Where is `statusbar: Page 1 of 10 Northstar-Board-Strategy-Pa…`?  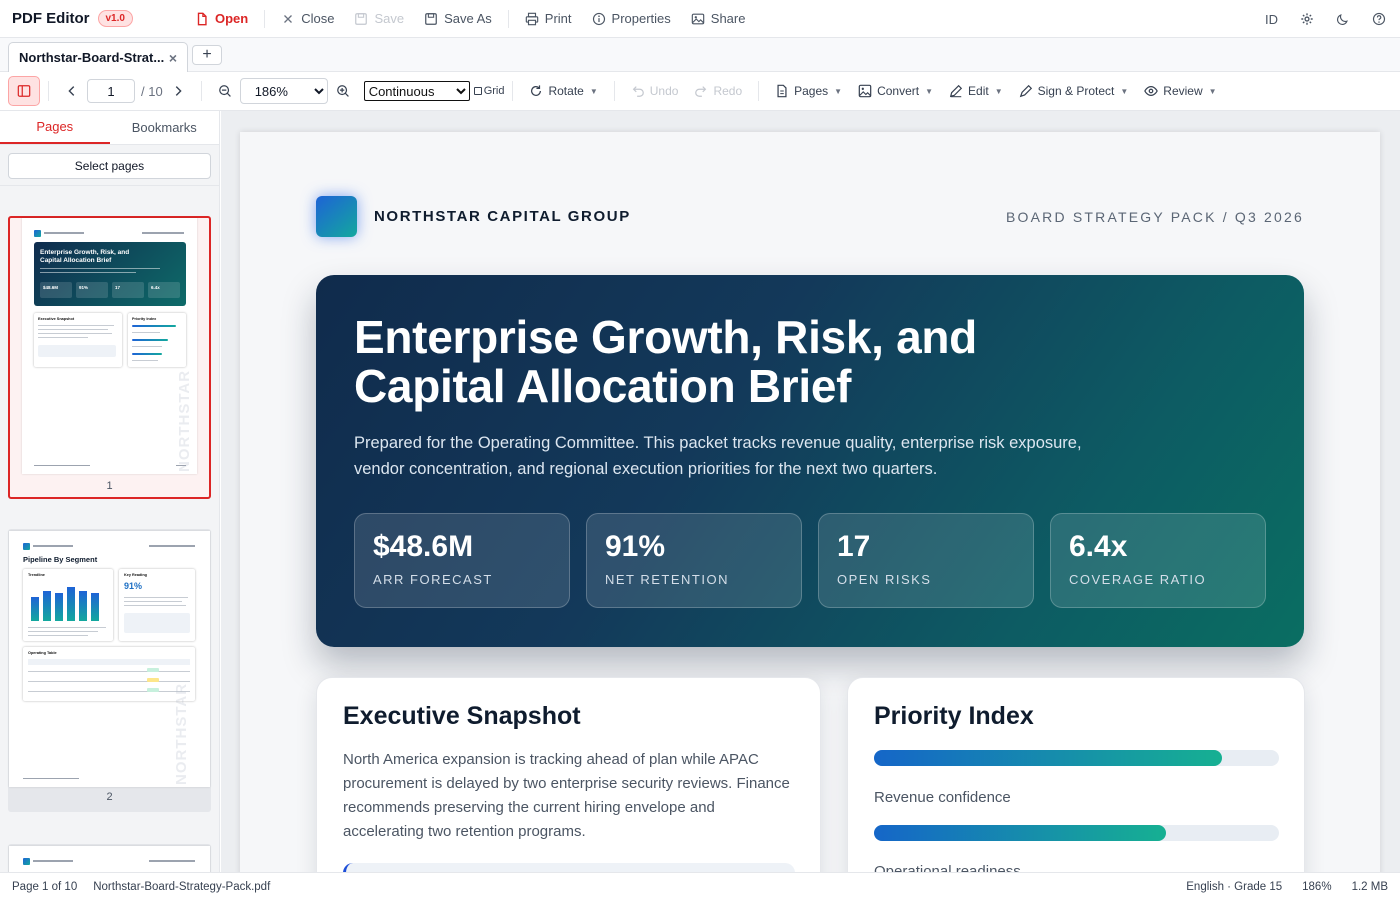 statusbar: Page 1 of 10 Northstar-Board-Strategy-Pa… is located at coordinates (700, 886).